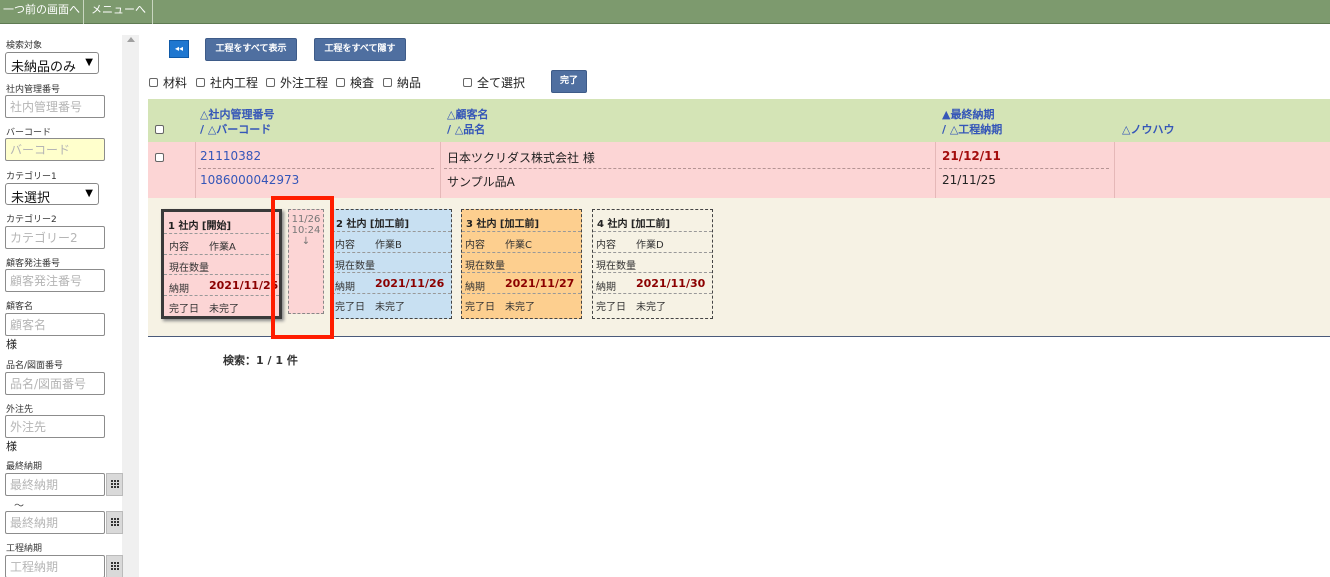 Image resolution: width=1330 pixels, height=577 pixels. Describe the element at coordinates (569, 81) in the screenshot. I see `done-button: 完了` at that location.